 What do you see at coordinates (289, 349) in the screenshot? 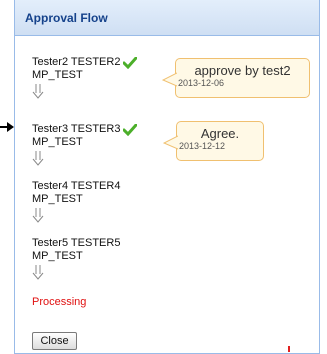
I see `red-mark` at bounding box center [289, 349].